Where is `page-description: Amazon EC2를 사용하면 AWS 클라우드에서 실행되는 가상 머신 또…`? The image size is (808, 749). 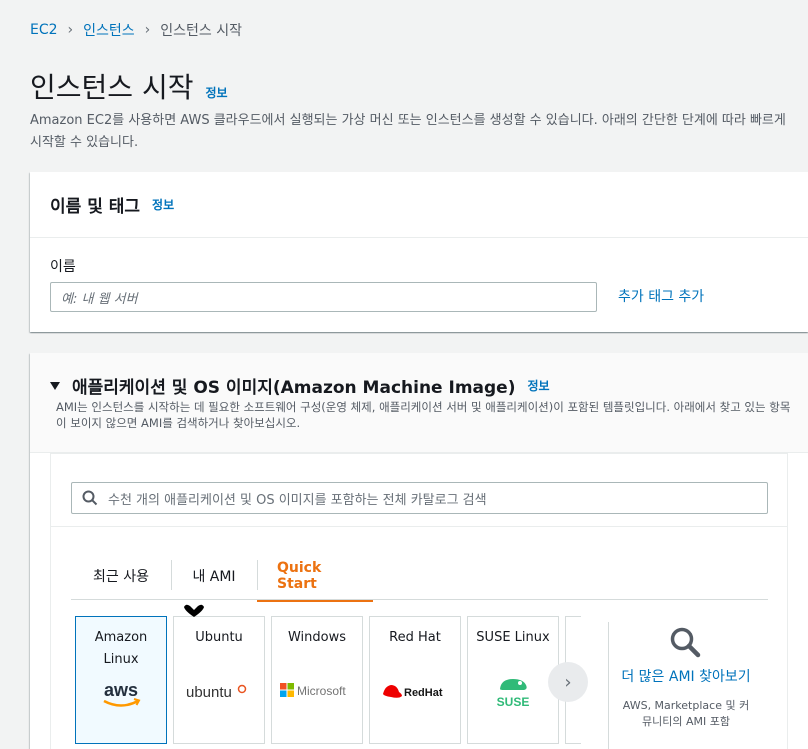 page-description: Amazon EC2를 사용하면 AWS 클라우드에서 실행되는 가상 머신 또… is located at coordinates (408, 131).